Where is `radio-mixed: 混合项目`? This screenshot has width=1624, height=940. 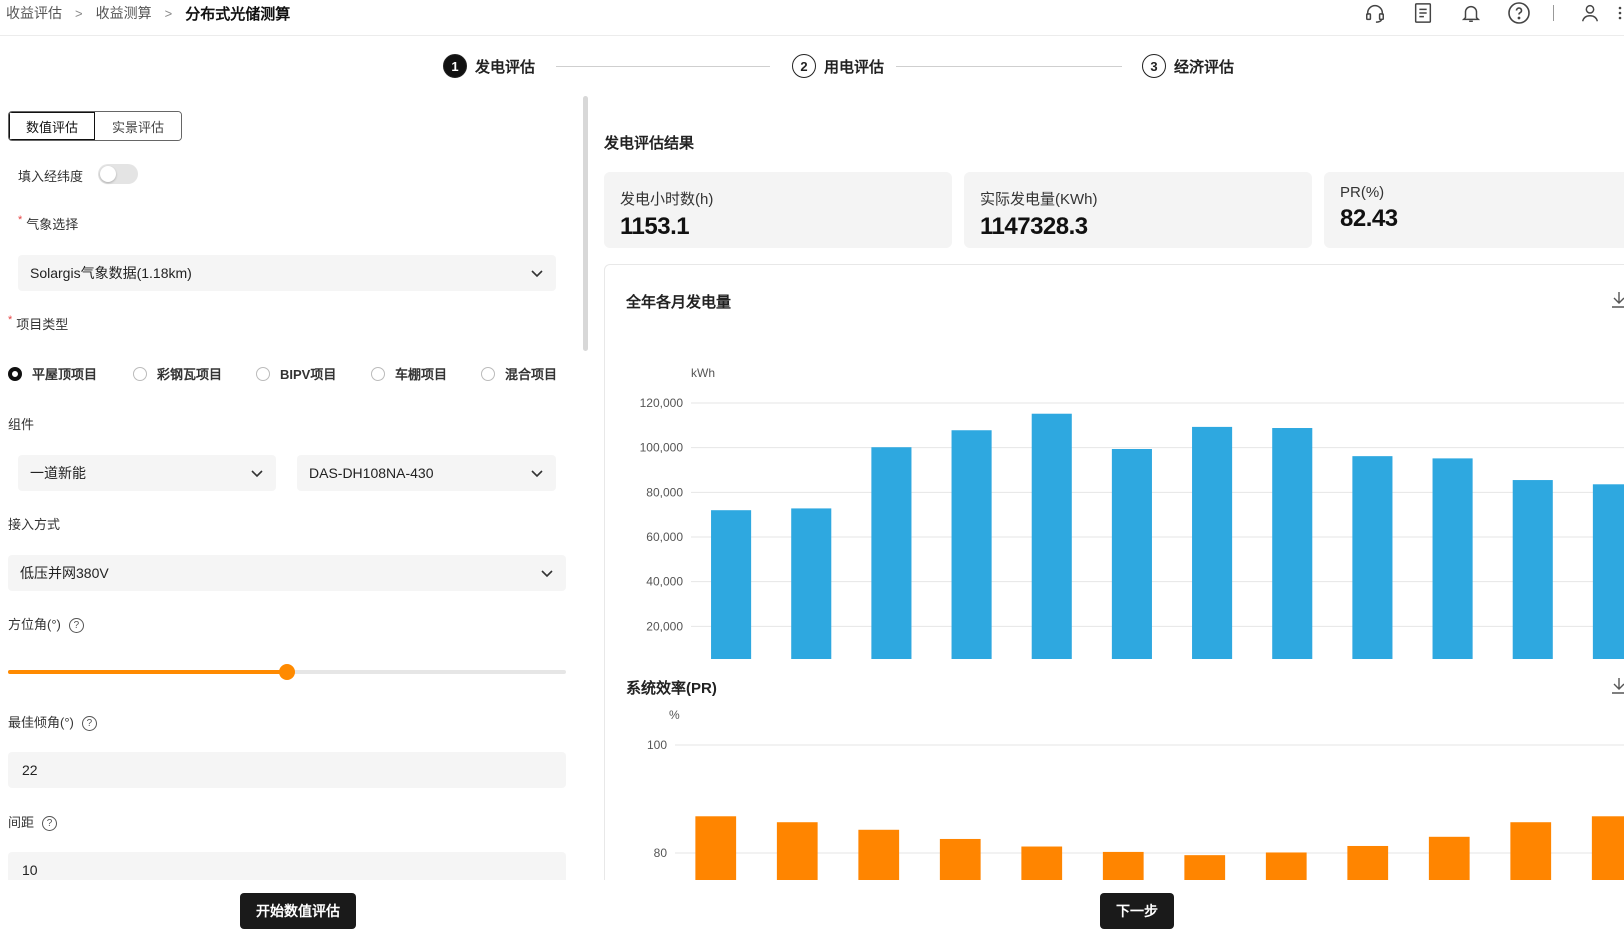 radio-mixed: 混合项目 is located at coordinates (519, 373).